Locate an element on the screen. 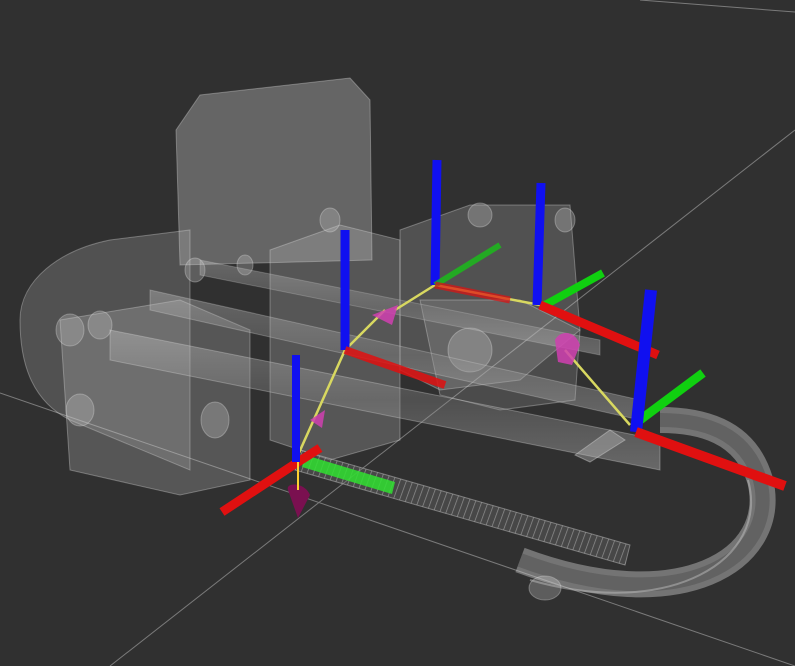 The height and width of the screenshot is (666, 795). lead-screw is located at coordinates (462, 507).